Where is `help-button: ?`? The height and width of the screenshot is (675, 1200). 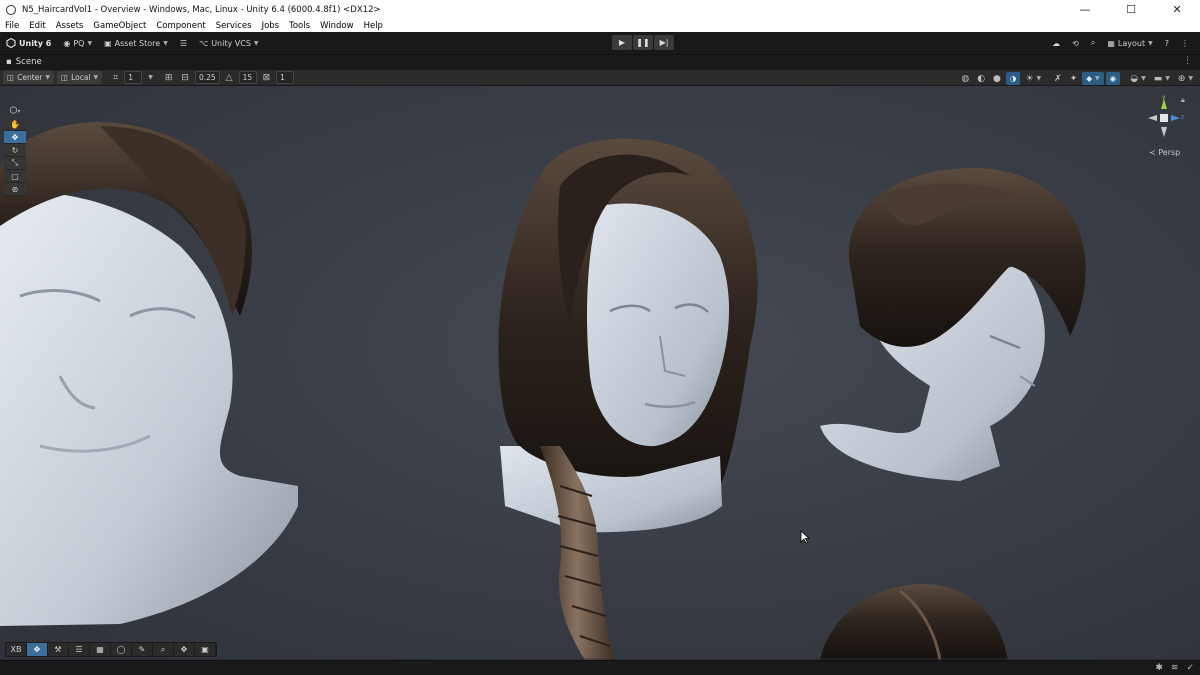
help-button: ? is located at coordinates (1167, 43).